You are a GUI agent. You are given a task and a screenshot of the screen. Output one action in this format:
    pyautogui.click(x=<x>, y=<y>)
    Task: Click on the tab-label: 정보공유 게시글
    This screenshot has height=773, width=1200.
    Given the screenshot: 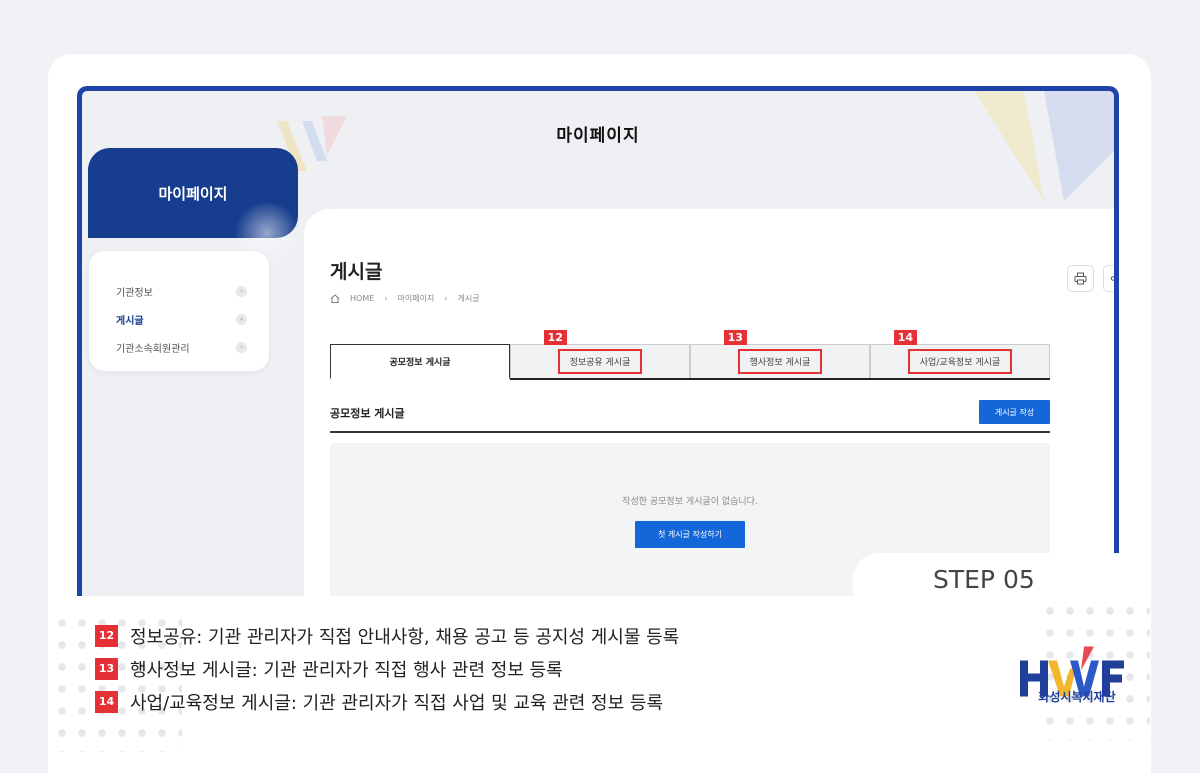 What is the action you would take?
    pyautogui.click(x=600, y=363)
    